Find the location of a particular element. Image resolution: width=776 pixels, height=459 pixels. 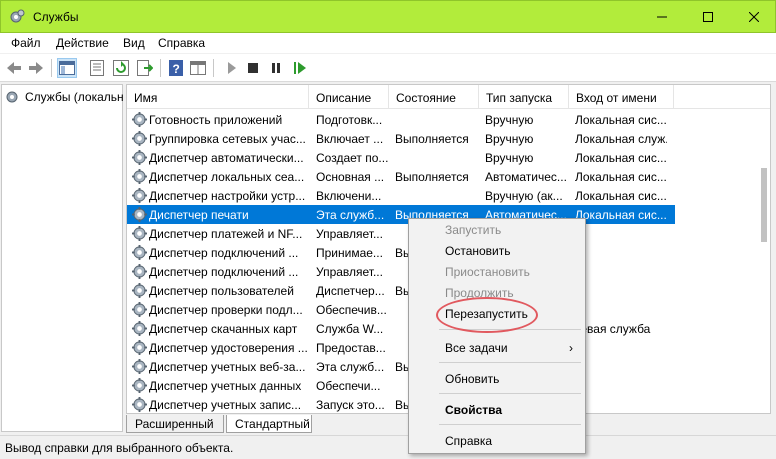

help-icon: ? is located at coordinates (176, 68).